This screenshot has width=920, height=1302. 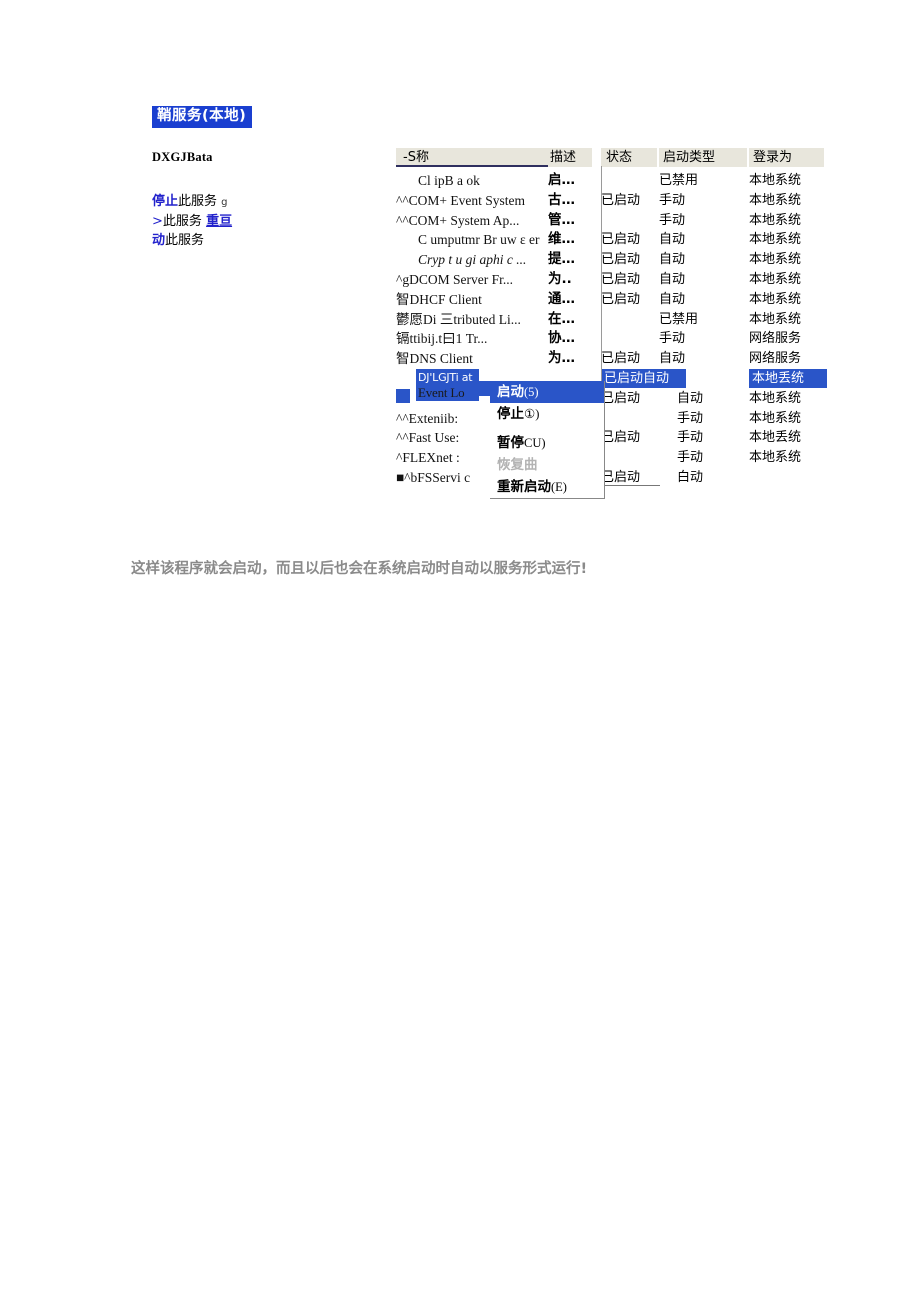 I want to click on menu-item-启动: 启动(5), so click(x=547, y=392).